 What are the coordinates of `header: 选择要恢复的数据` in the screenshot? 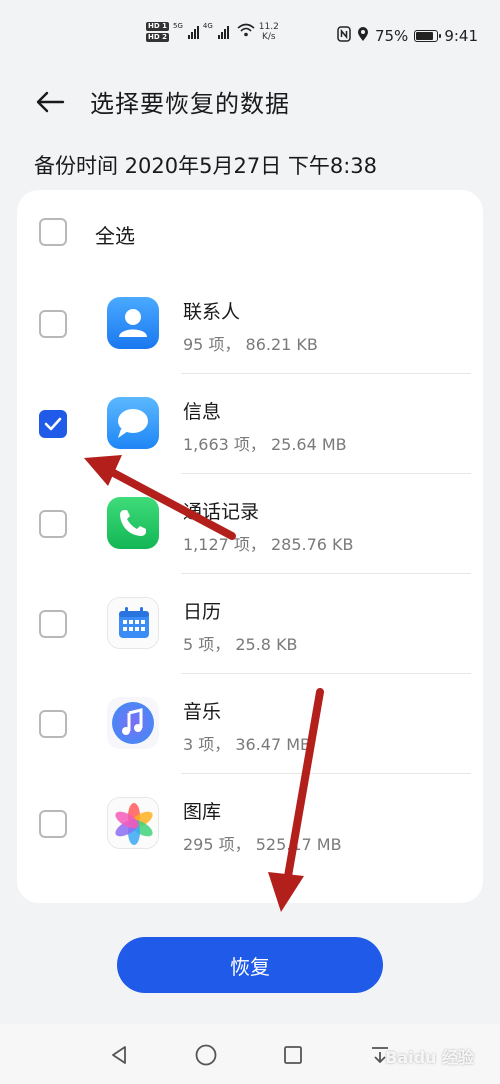 It's located at (250, 102).